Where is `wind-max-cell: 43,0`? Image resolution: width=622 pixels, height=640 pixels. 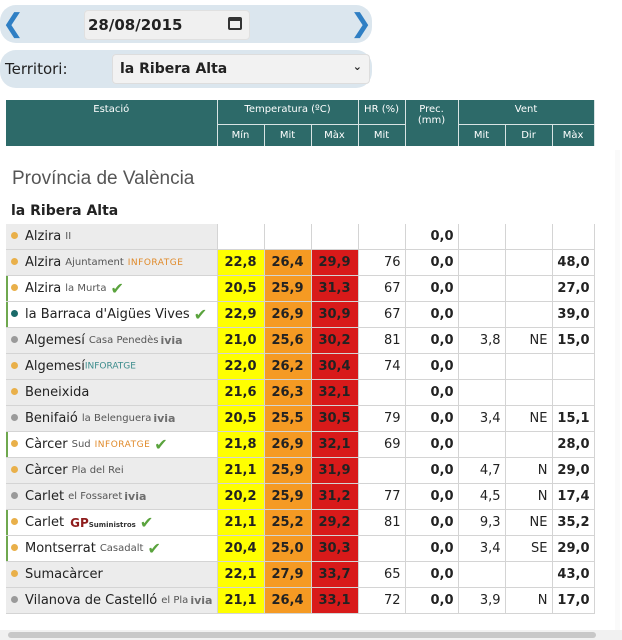 wind-max-cell: 43,0 is located at coordinates (573, 574).